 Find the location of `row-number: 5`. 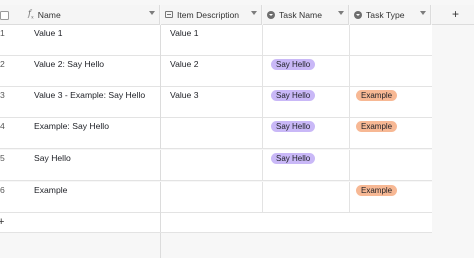

row-number: 5 is located at coordinates (2, 158).